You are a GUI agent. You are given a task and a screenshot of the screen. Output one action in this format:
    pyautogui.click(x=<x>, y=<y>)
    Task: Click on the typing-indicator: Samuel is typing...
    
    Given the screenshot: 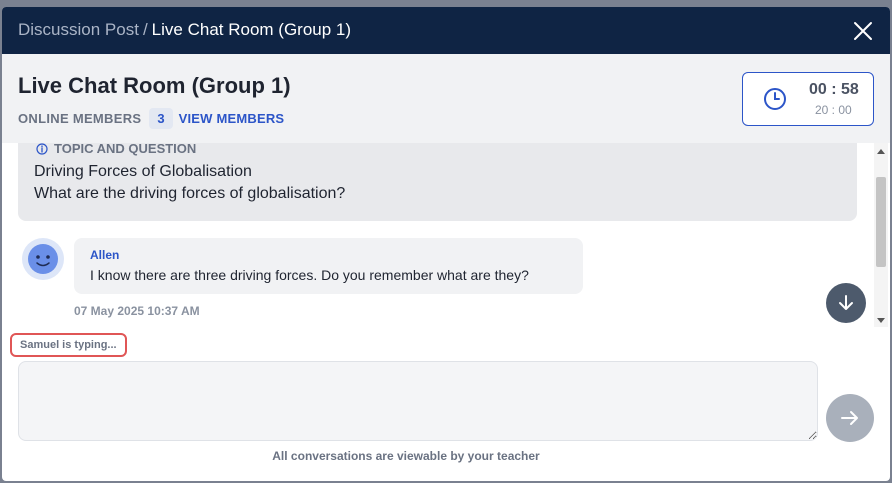 What is the action you would take?
    pyautogui.click(x=68, y=345)
    